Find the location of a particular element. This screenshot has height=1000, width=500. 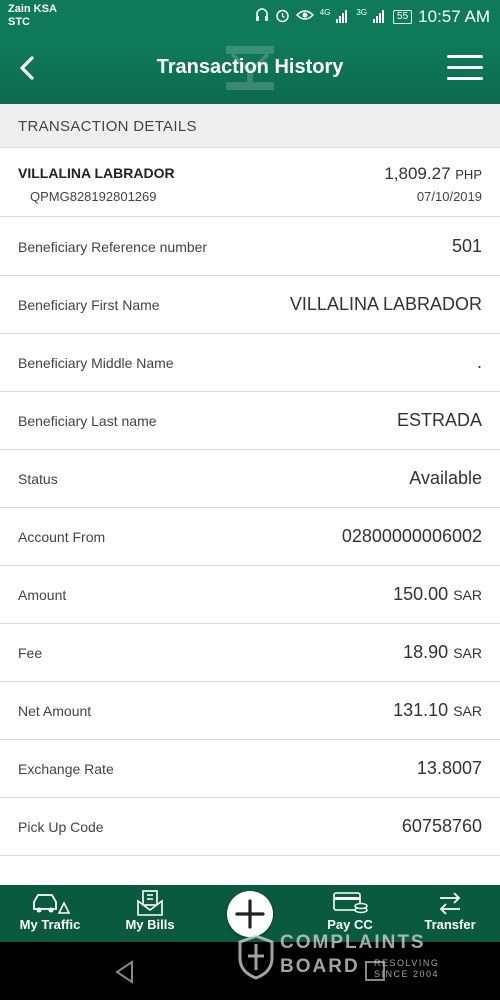

detail-row-status: Status Available is located at coordinates (250, 479).